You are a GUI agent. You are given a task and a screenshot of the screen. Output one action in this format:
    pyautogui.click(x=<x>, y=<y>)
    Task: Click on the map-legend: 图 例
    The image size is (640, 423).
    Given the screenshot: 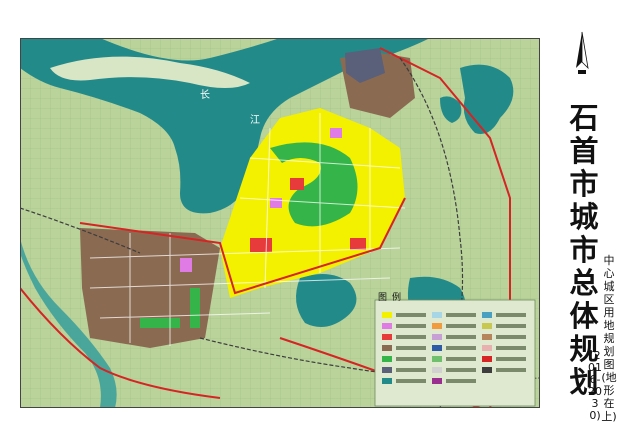 What is the action you would take?
    pyautogui.click(x=455, y=349)
    